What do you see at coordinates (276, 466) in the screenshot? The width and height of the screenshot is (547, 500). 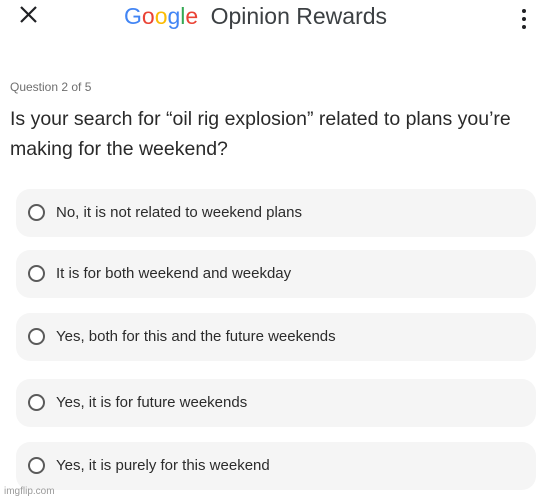 I see `answer-option: Yes, it is purely for this weekend` at bounding box center [276, 466].